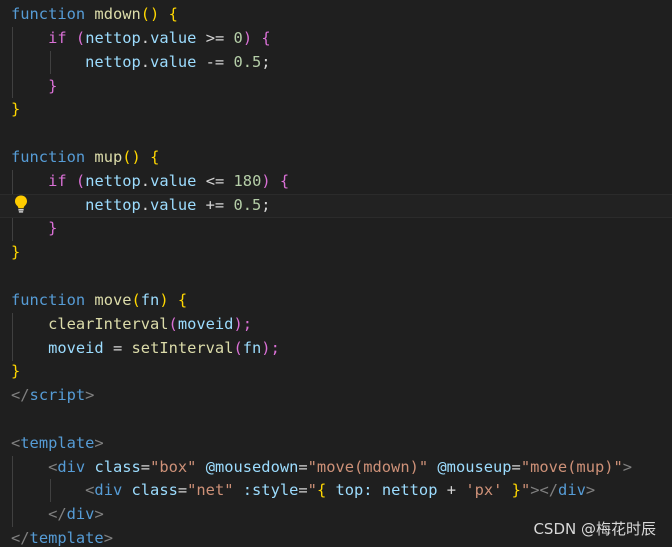 The width and height of the screenshot is (672, 547). Describe the element at coordinates (252, 348) in the screenshot. I see `identifier: fn` at that location.